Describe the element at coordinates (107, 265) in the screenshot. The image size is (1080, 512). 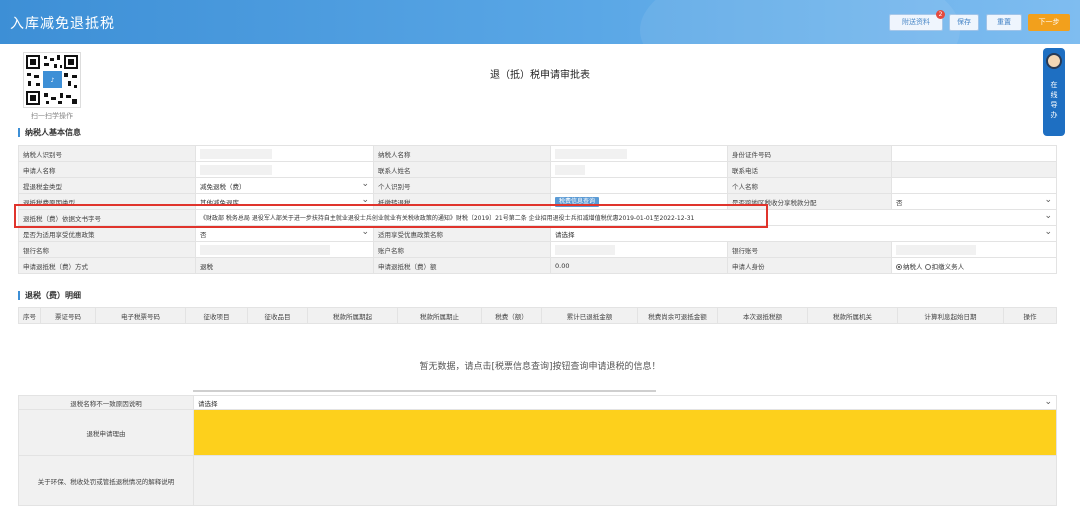
I see `method-label: 申请退抵税（费）方式` at that location.